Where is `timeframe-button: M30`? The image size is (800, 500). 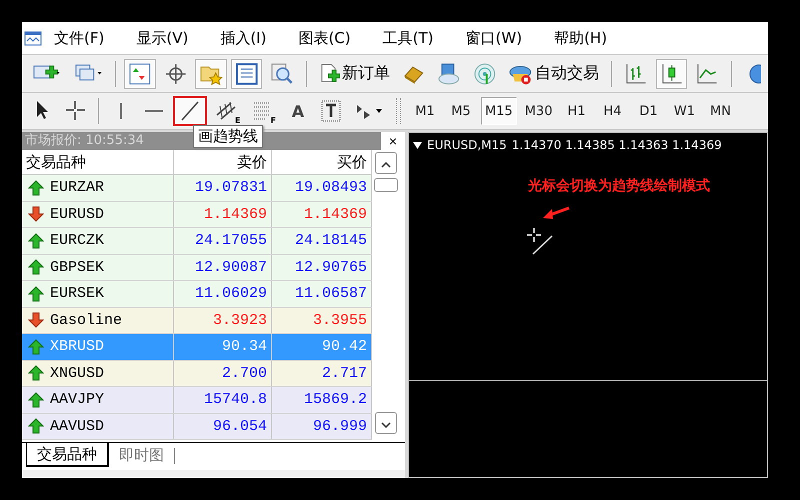 timeframe-button: M30 is located at coordinates (538, 111).